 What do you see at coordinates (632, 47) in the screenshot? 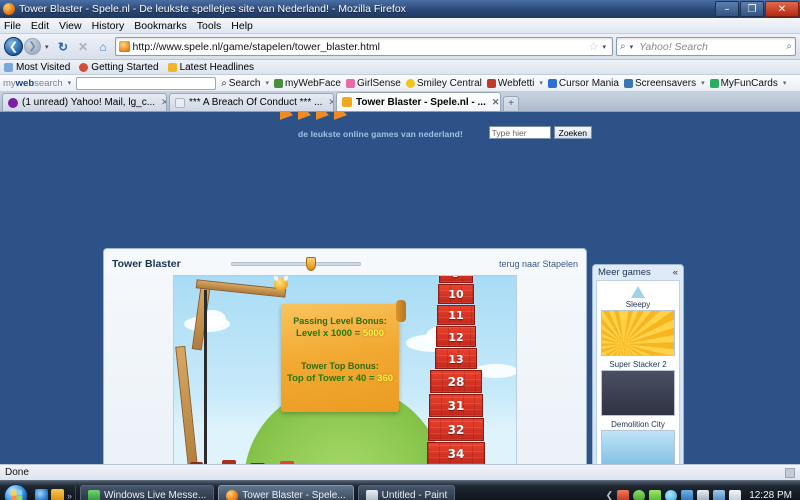
I see `search-engine-dropdown-icon: ▾` at bounding box center [632, 47].